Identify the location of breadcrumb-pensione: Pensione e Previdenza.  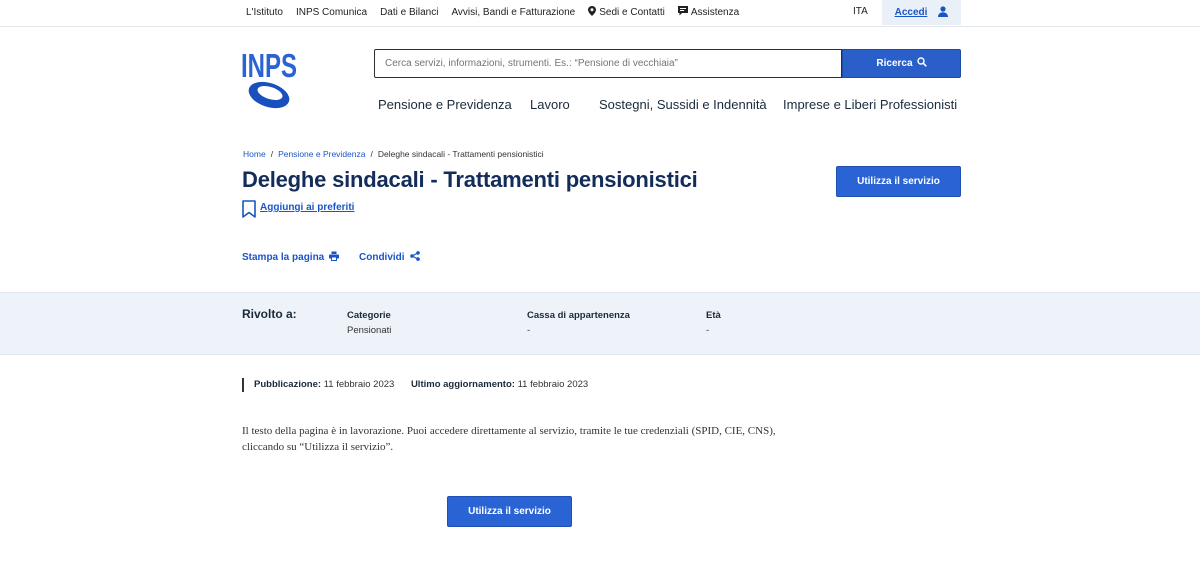
(321, 154).